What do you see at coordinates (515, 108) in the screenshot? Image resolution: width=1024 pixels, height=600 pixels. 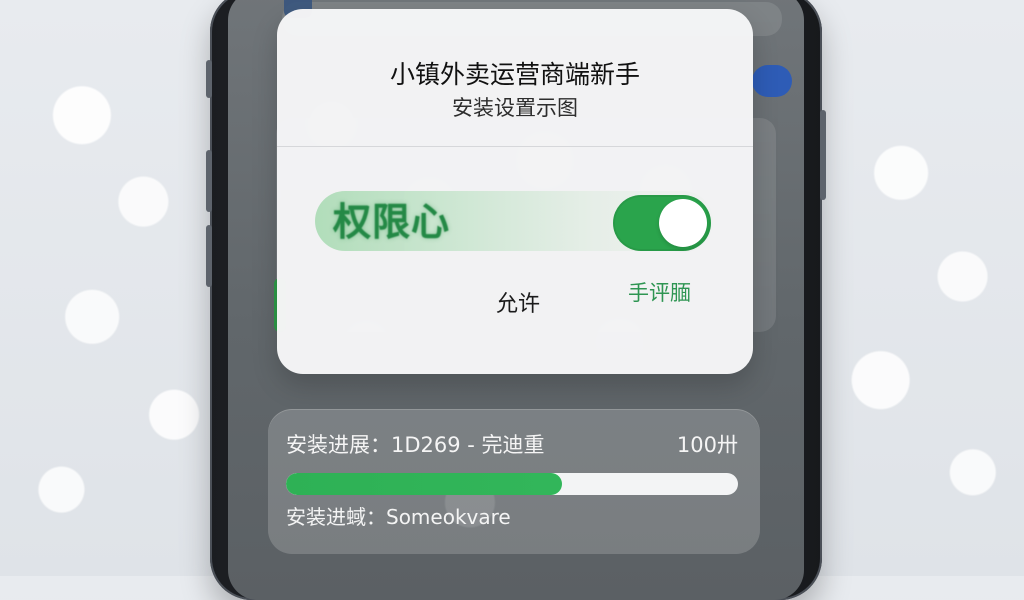 I see `dialog-subtitle: 安装设置示图` at bounding box center [515, 108].